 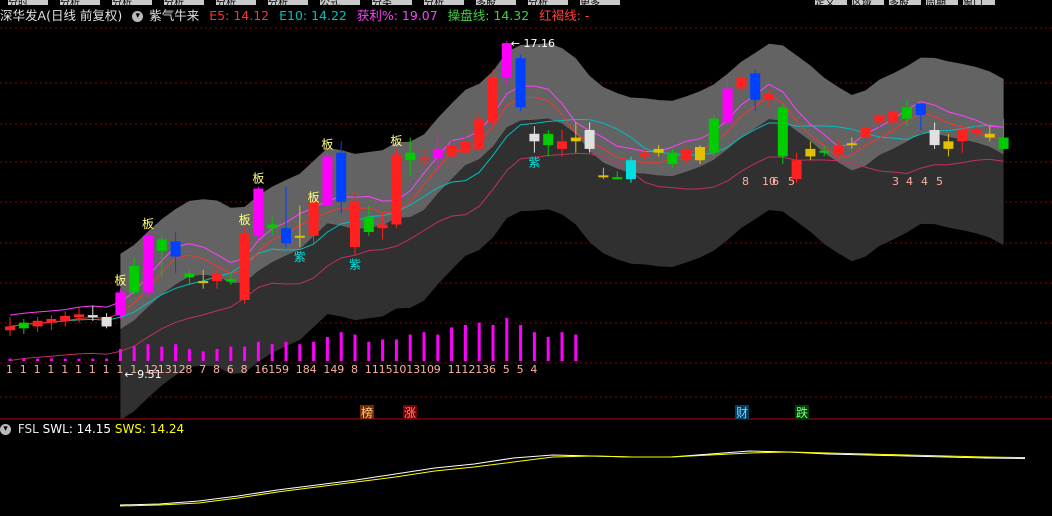 I want to click on count-label: 6, so click(x=492, y=369).